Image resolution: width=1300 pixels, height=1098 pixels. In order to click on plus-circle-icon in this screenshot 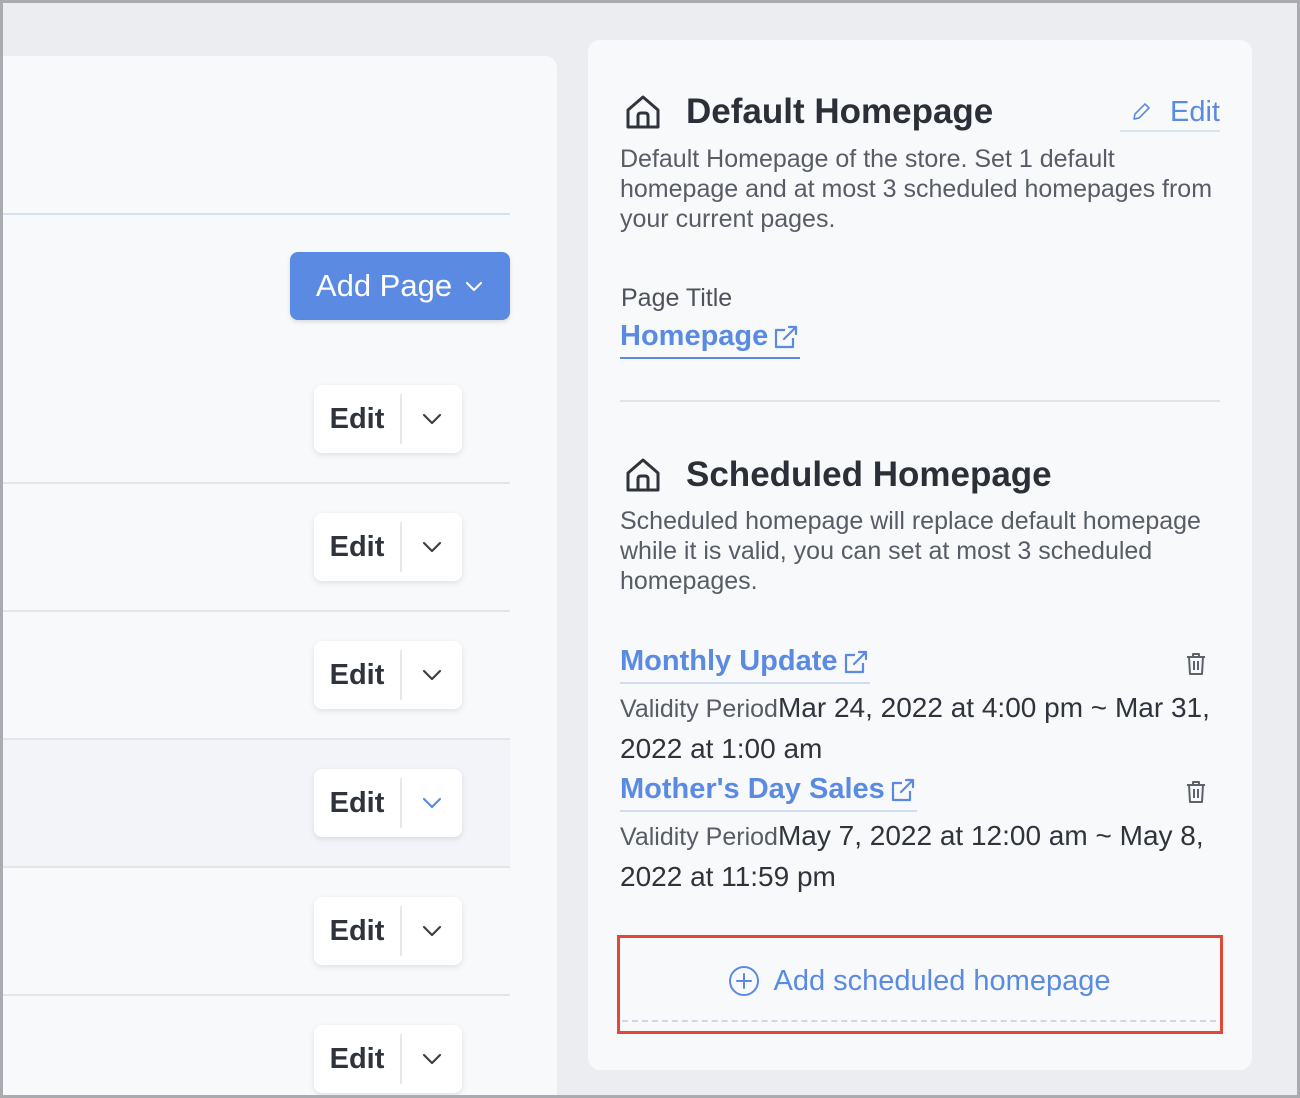, I will do `click(743, 981)`.